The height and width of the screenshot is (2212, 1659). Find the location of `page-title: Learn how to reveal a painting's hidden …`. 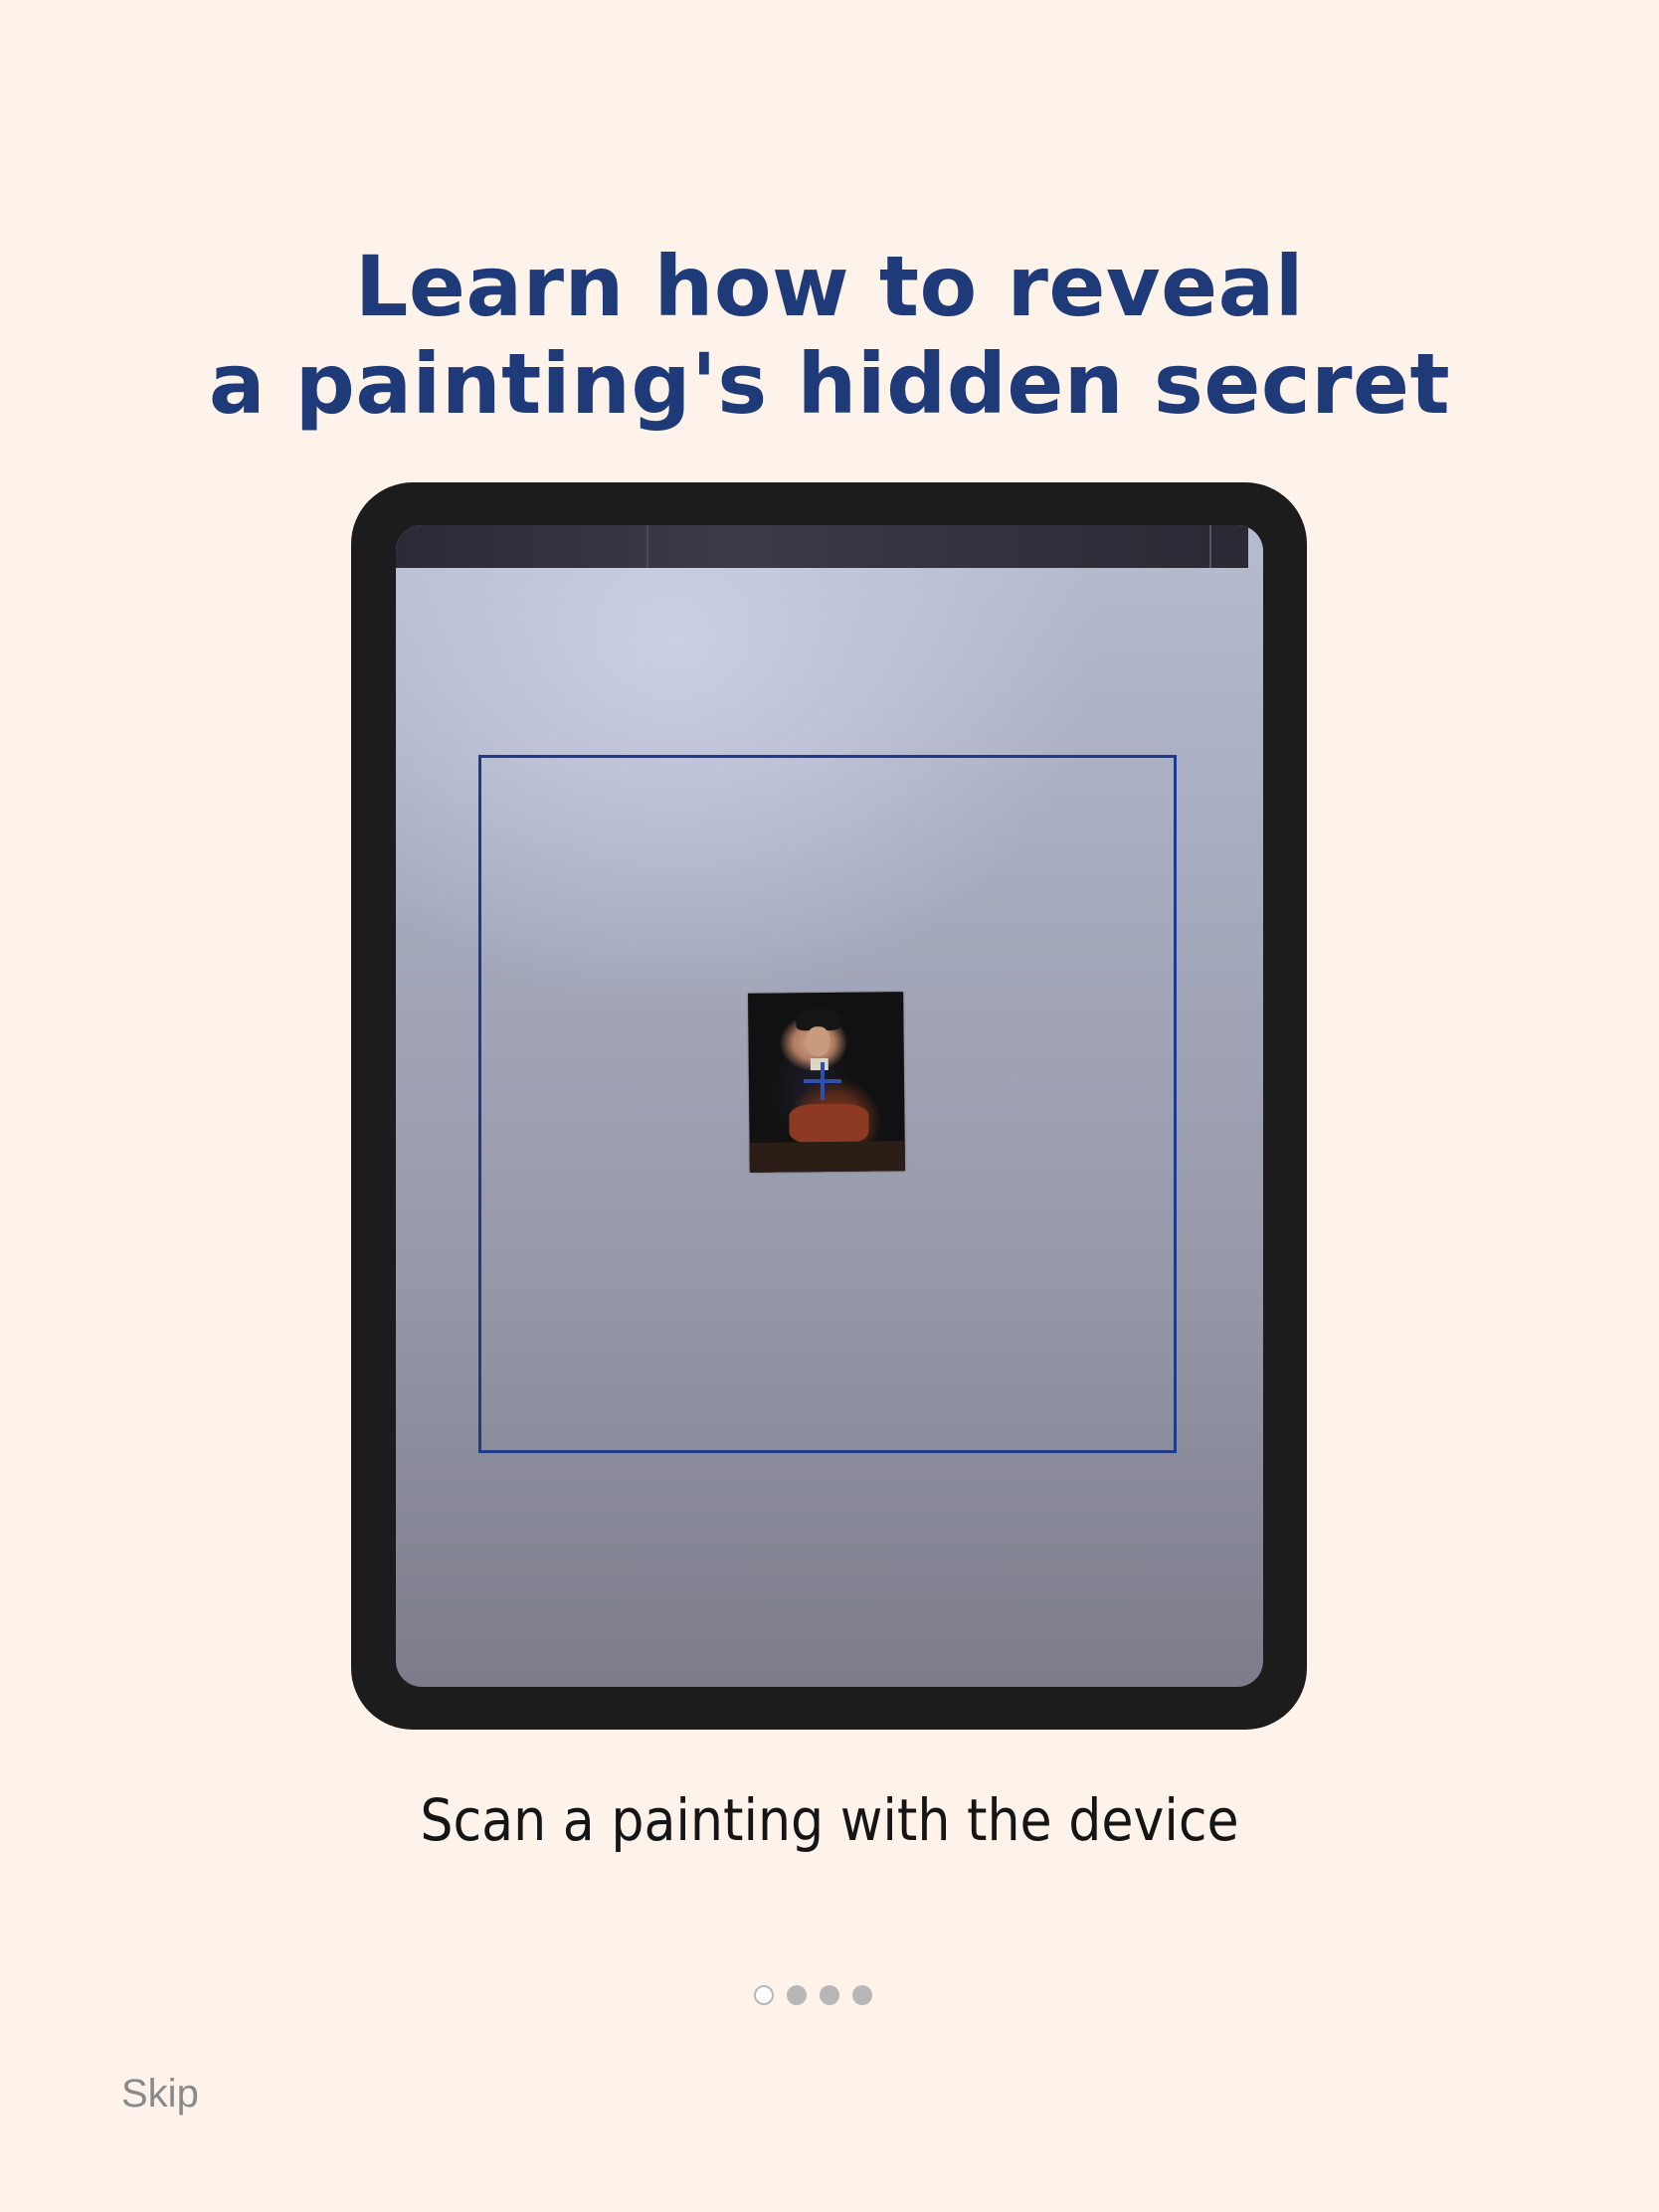

page-title: Learn how to reveal a painting's hidden … is located at coordinates (829, 335).